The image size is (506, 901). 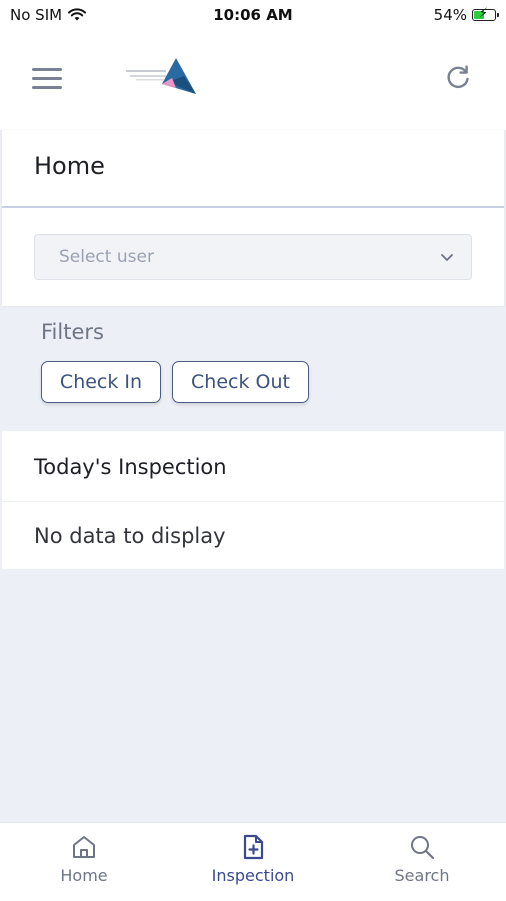 I want to click on tab-inspection-label: Inspection, so click(x=253, y=875).